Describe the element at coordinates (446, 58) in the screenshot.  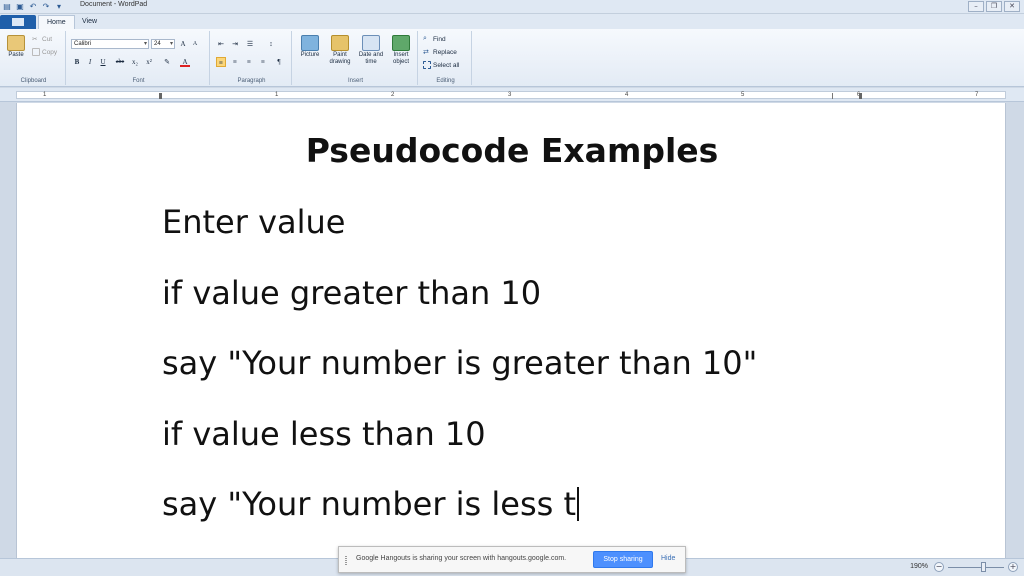
I see `editing-group: ⌕ Find ⇄ Replace Select all Editing` at that location.